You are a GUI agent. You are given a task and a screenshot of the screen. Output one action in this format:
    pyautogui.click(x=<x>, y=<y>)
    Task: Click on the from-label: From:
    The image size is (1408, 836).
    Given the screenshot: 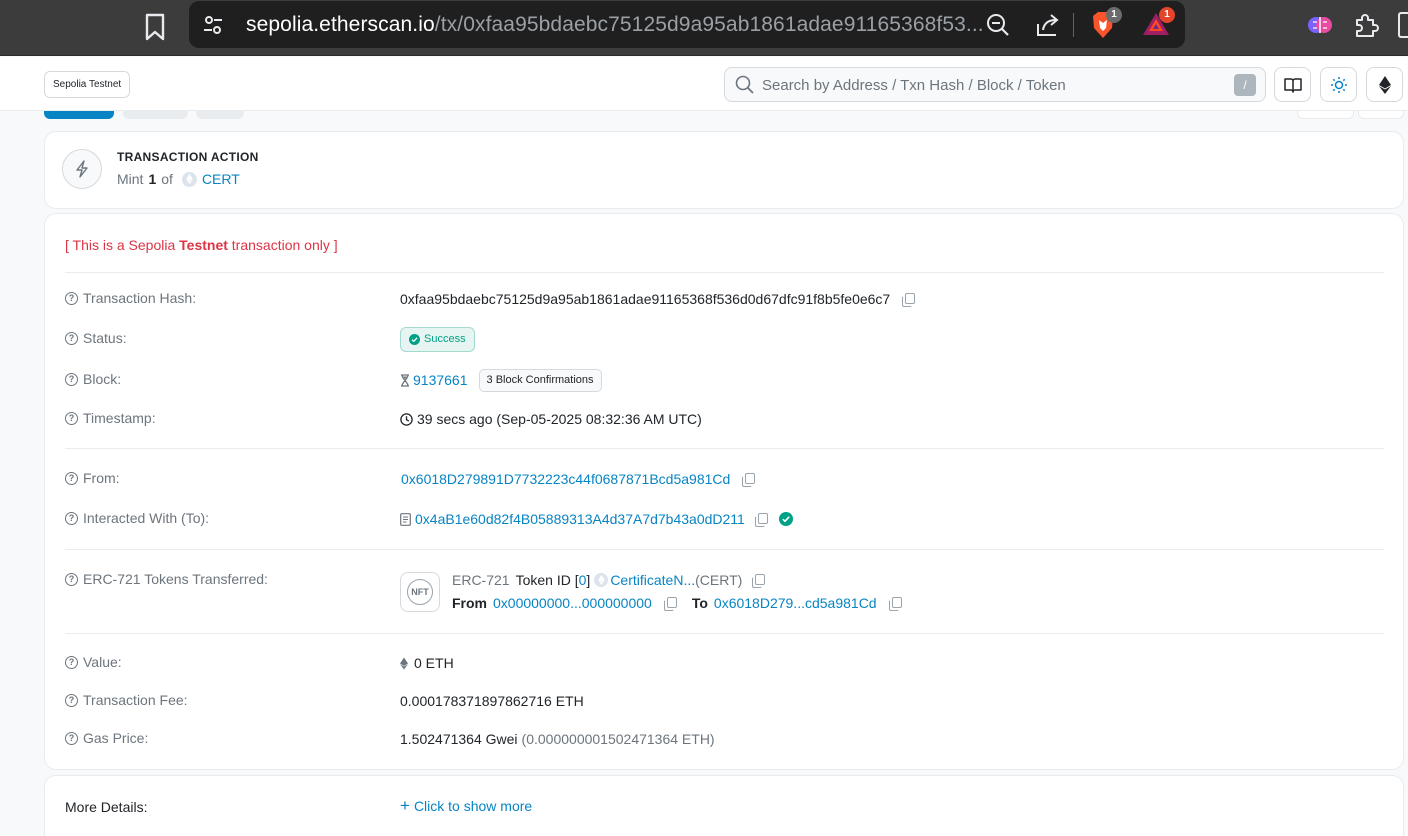 What is the action you would take?
    pyautogui.click(x=101, y=478)
    